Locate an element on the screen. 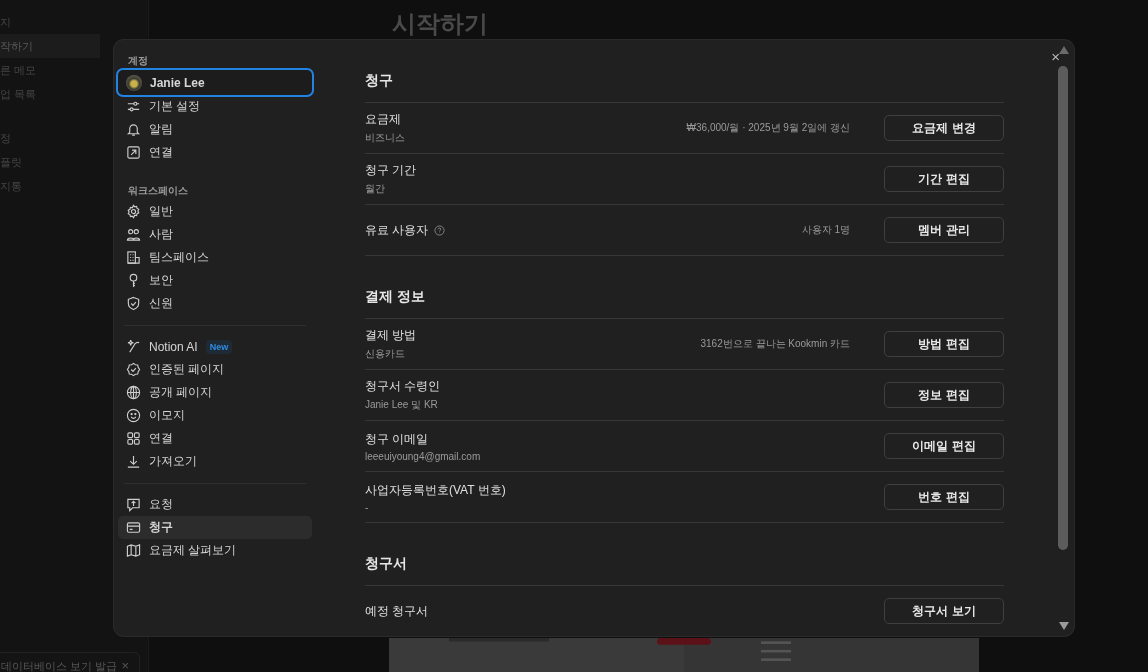 The image size is (1148, 672). scroll-down-icon is located at coordinates (1064, 626).